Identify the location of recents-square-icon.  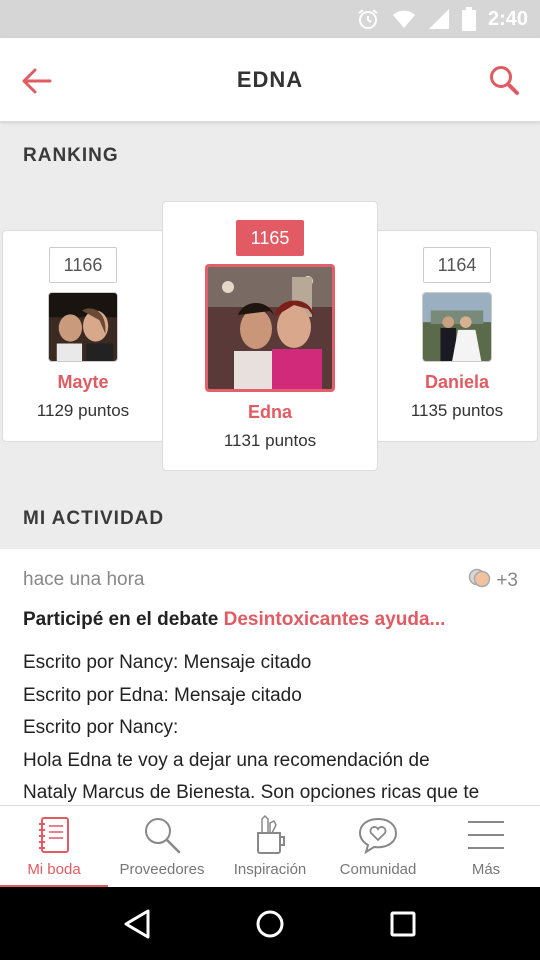
(403, 924).